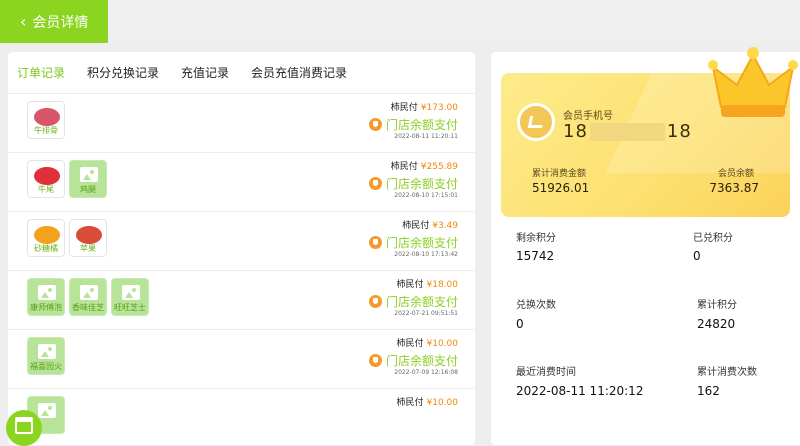  I want to click on tab-orders: 订单记录, so click(41, 72).